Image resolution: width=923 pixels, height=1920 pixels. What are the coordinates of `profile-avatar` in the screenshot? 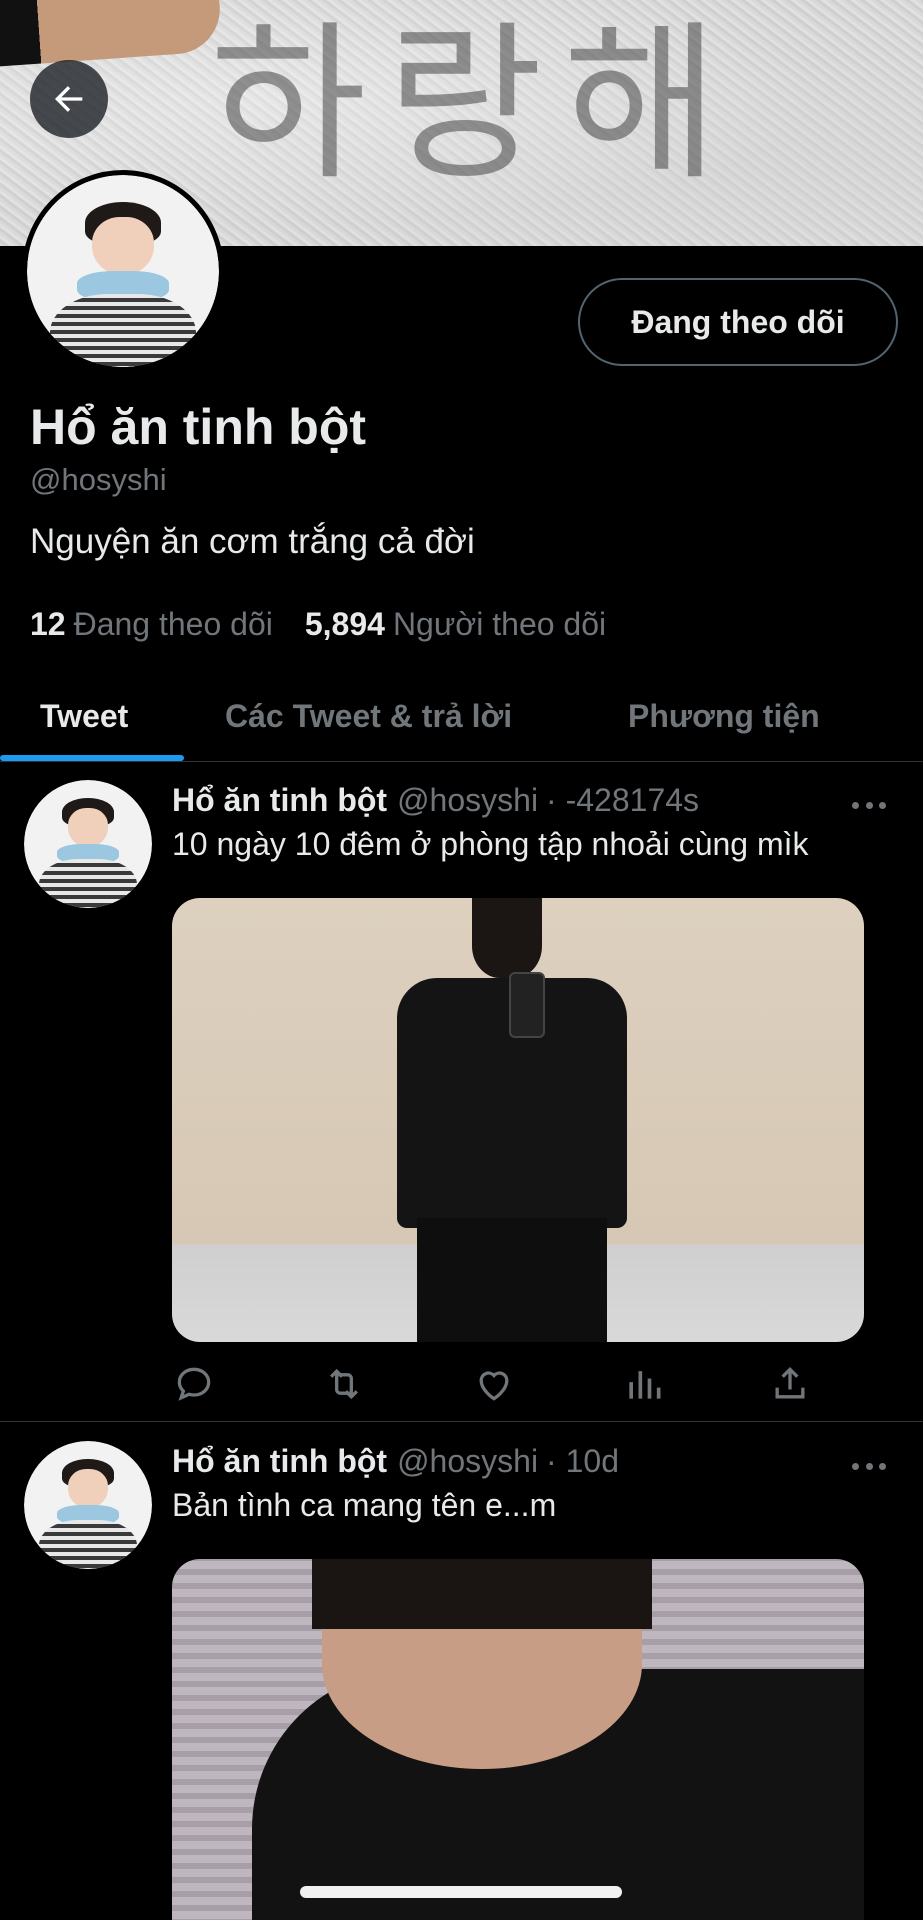 It's located at (123, 271).